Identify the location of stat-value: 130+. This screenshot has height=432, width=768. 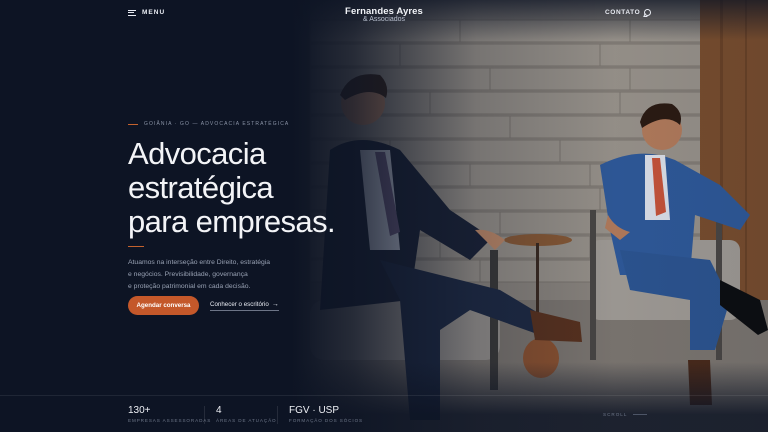
(139, 410).